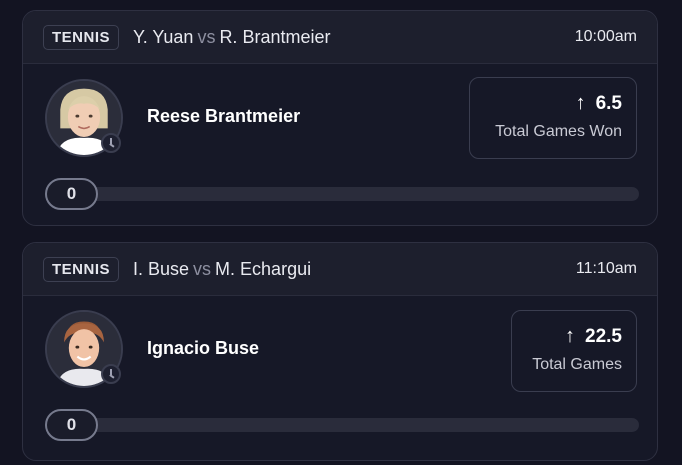 This screenshot has width=682, height=465. What do you see at coordinates (577, 364) in the screenshot?
I see `stat-label: Total Games` at bounding box center [577, 364].